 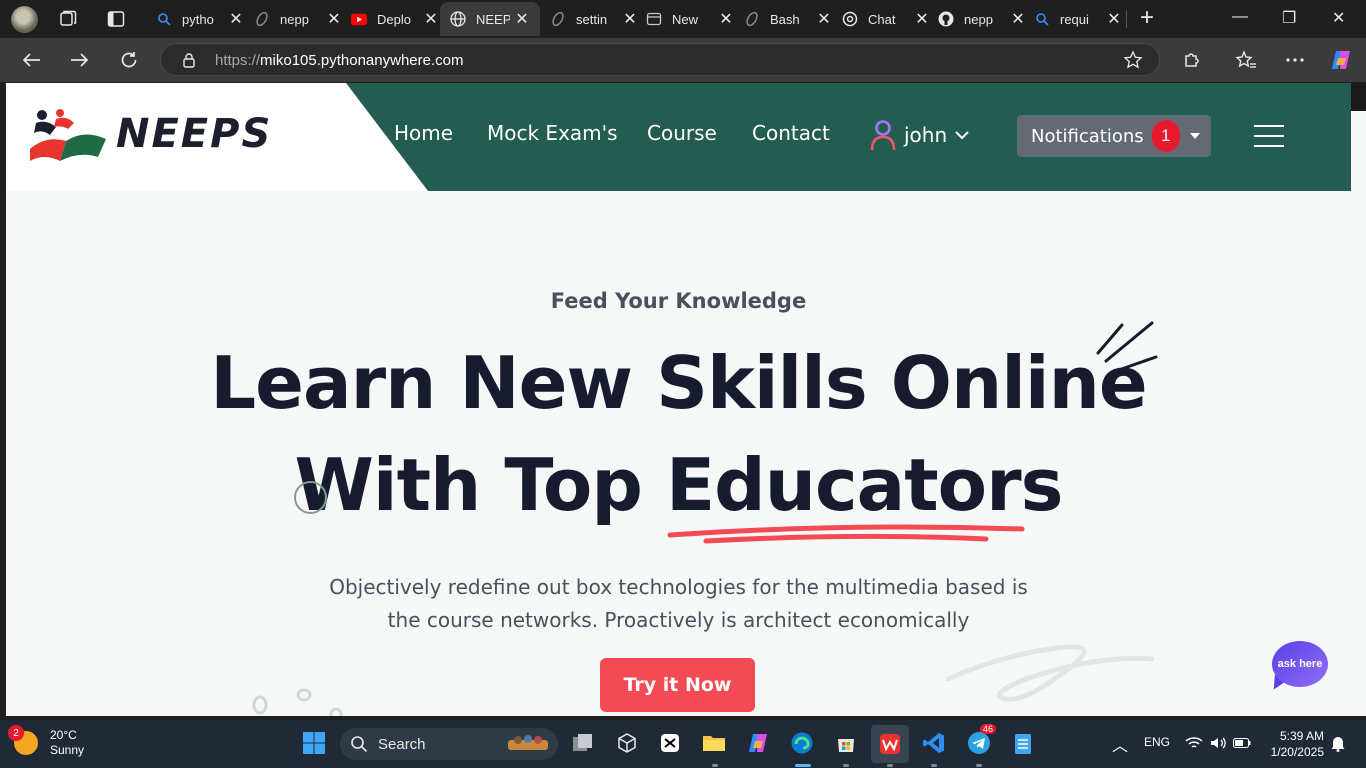 What do you see at coordinates (68, 135) in the screenshot?
I see `neeps-logo-icon` at bounding box center [68, 135].